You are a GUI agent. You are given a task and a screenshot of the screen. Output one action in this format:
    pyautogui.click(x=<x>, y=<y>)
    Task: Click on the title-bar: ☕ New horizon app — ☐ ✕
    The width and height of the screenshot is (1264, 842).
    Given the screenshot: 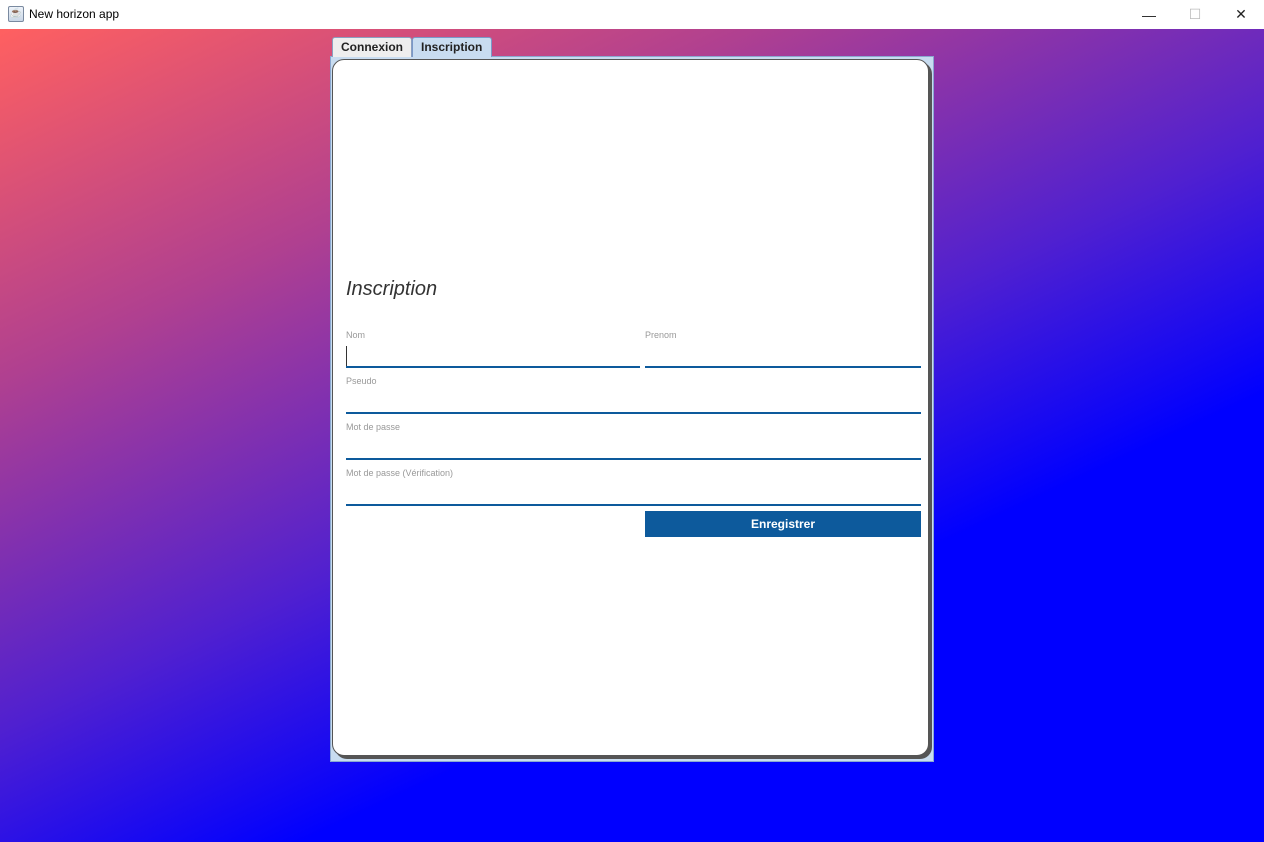 What is the action you would take?
    pyautogui.click(x=632, y=14)
    